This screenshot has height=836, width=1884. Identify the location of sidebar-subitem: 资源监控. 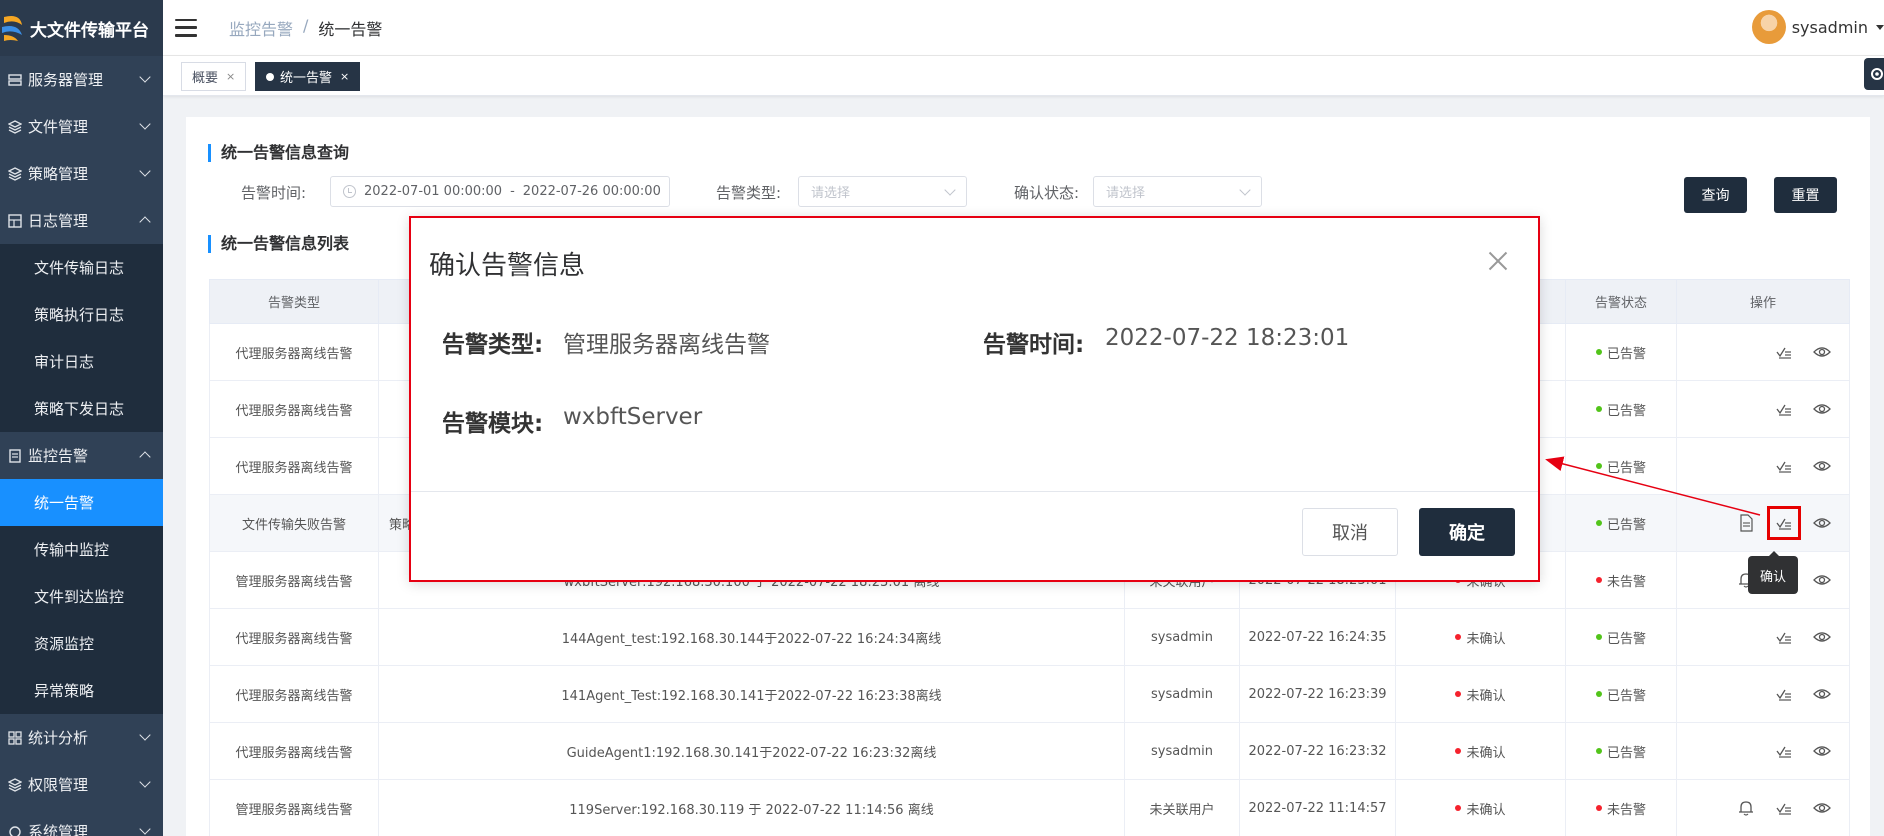
(81, 643).